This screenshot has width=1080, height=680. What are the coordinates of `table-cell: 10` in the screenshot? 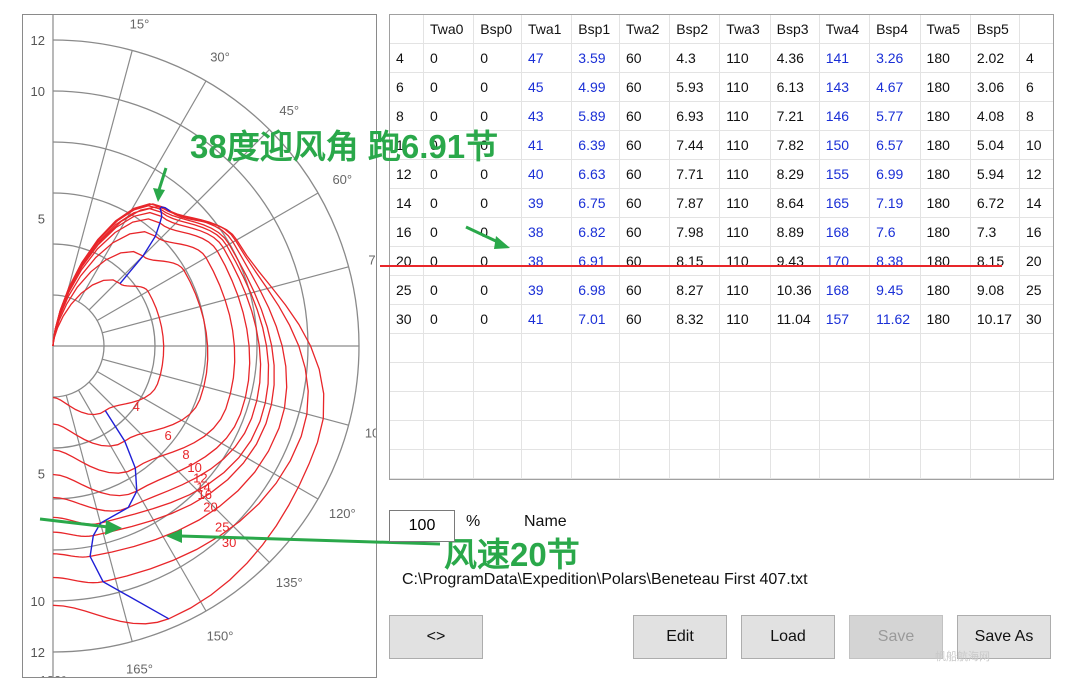 It's located at (1036, 145).